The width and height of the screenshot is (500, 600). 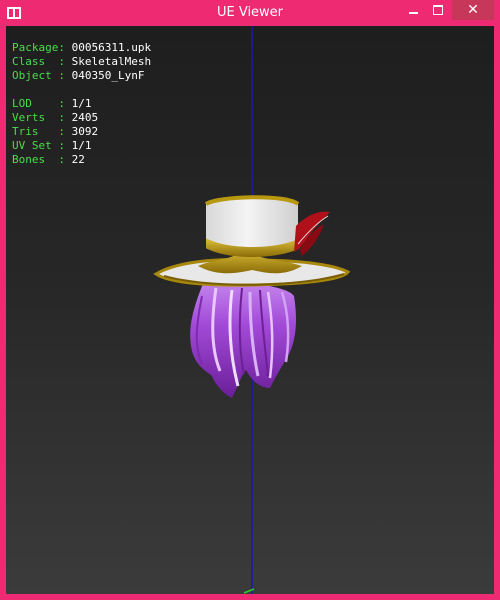 What do you see at coordinates (108, 75) in the screenshot?
I see `object-value: 040350_LynF` at bounding box center [108, 75].